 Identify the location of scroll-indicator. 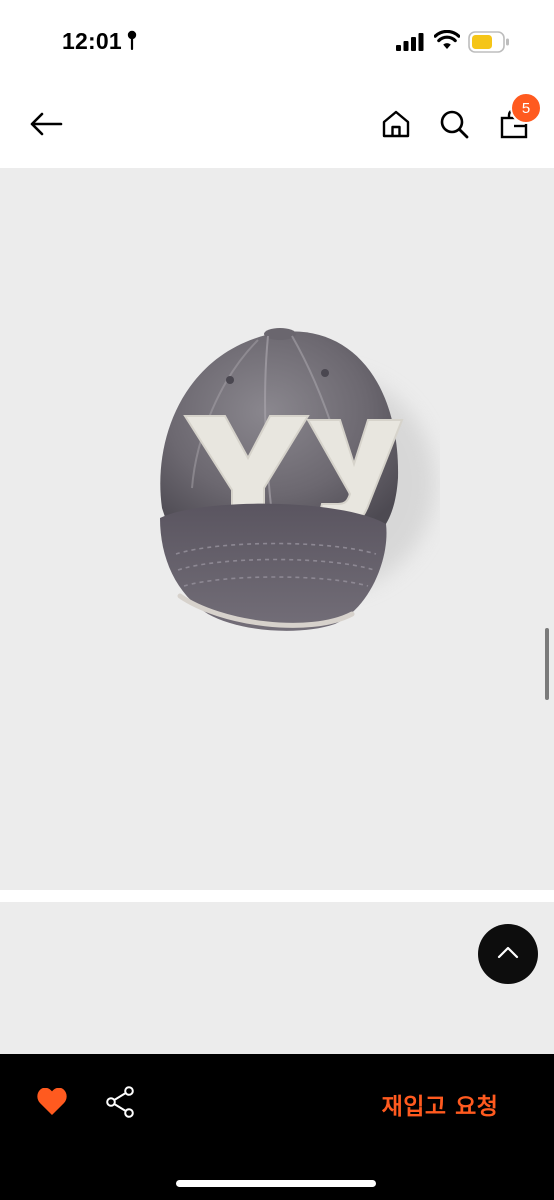
(547, 664).